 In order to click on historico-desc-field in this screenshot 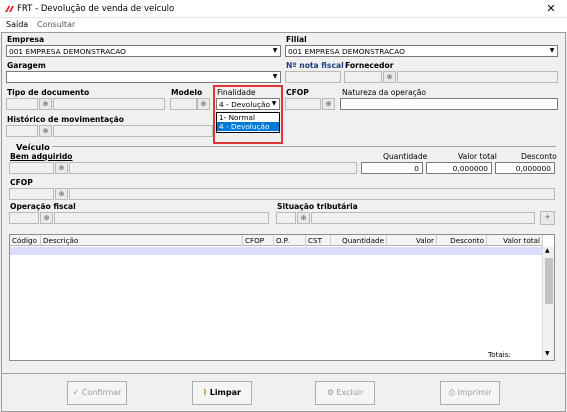, I will do `click(133, 131)`.